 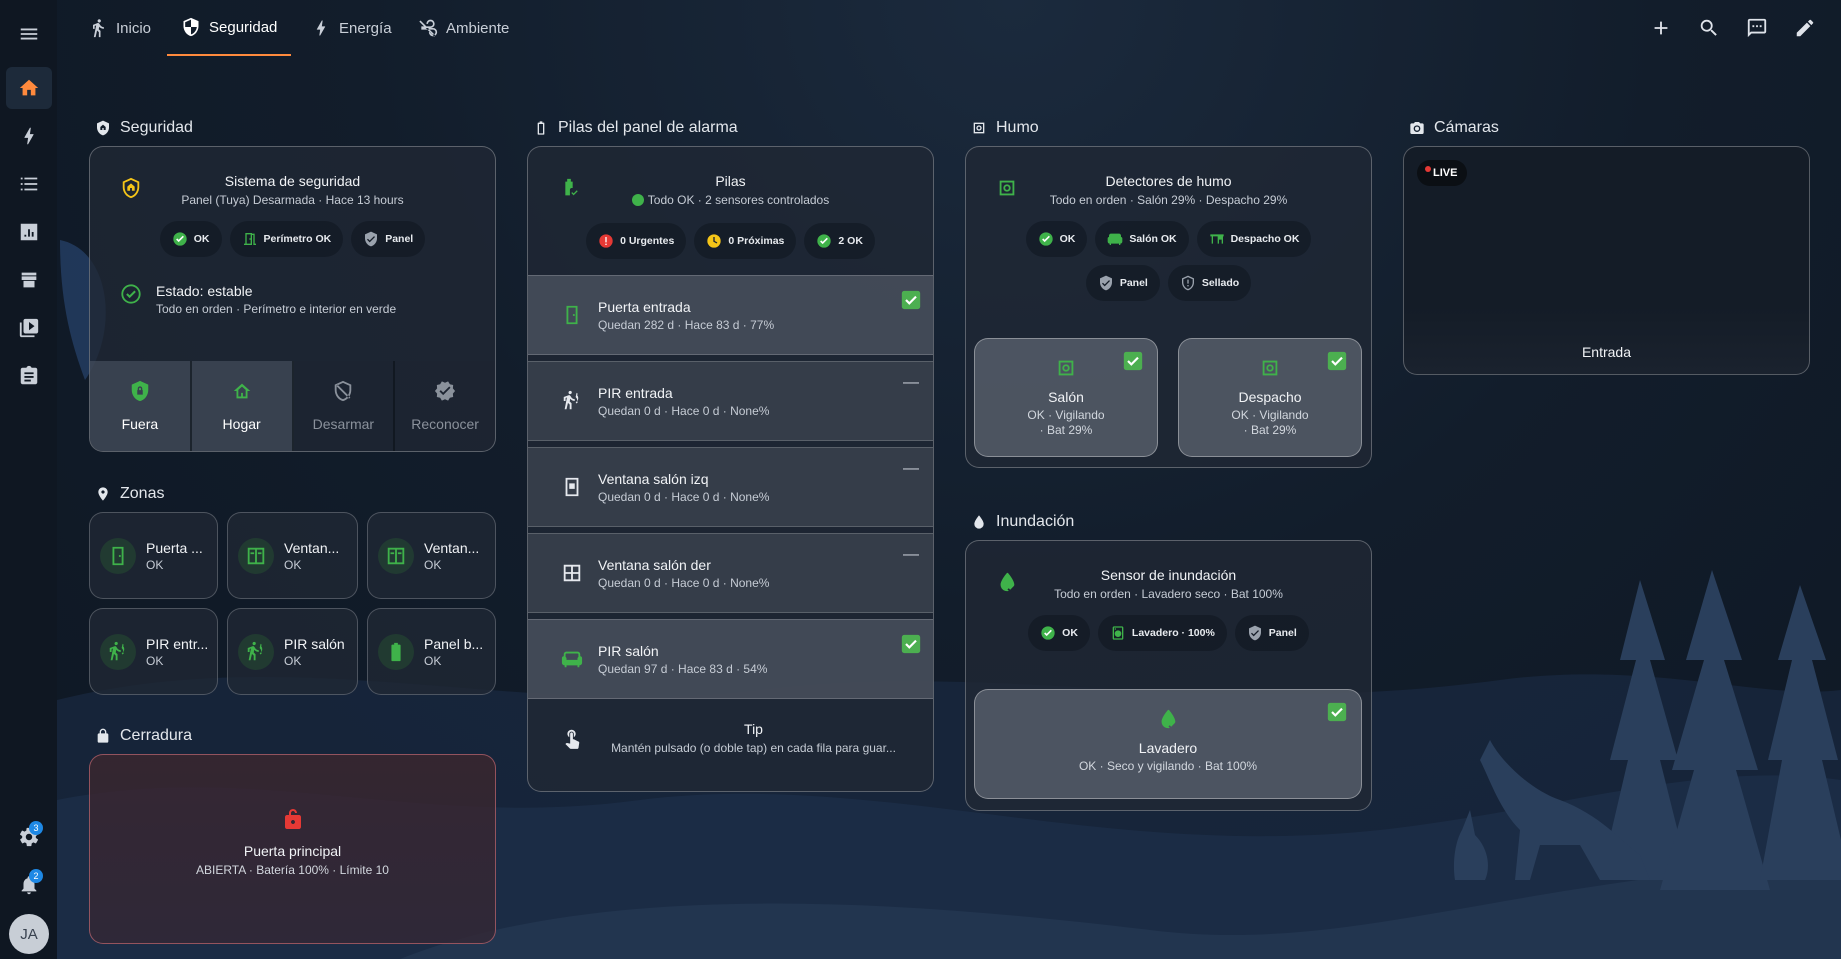 I want to click on chip-sealed: Sellado, so click(x=1209, y=283).